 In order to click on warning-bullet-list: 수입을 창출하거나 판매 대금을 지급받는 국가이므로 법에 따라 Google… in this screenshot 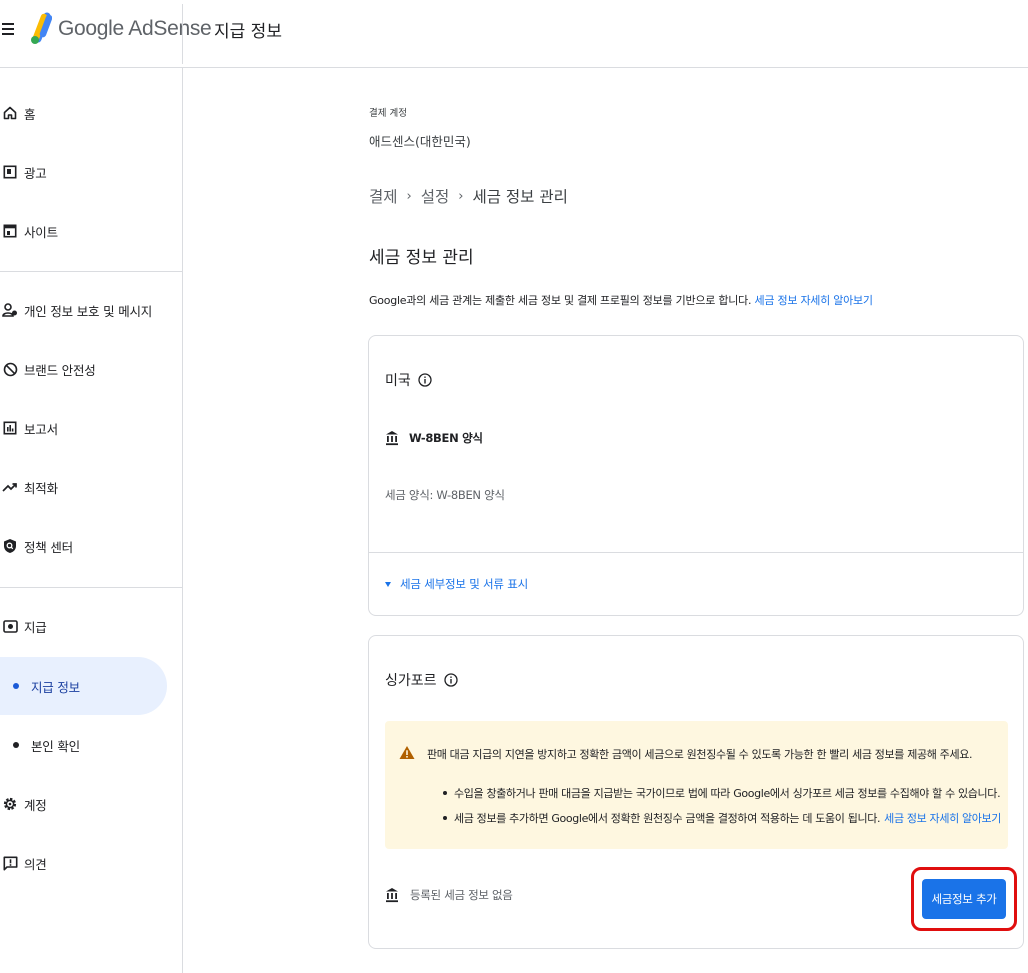, I will do `click(722, 805)`.